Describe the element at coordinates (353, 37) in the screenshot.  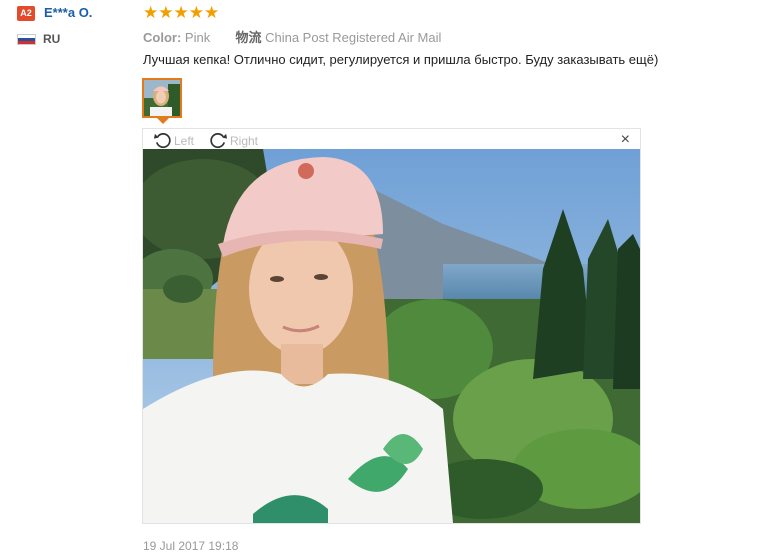
I see `shipping-method: China Post Registered Air Mail` at that location.